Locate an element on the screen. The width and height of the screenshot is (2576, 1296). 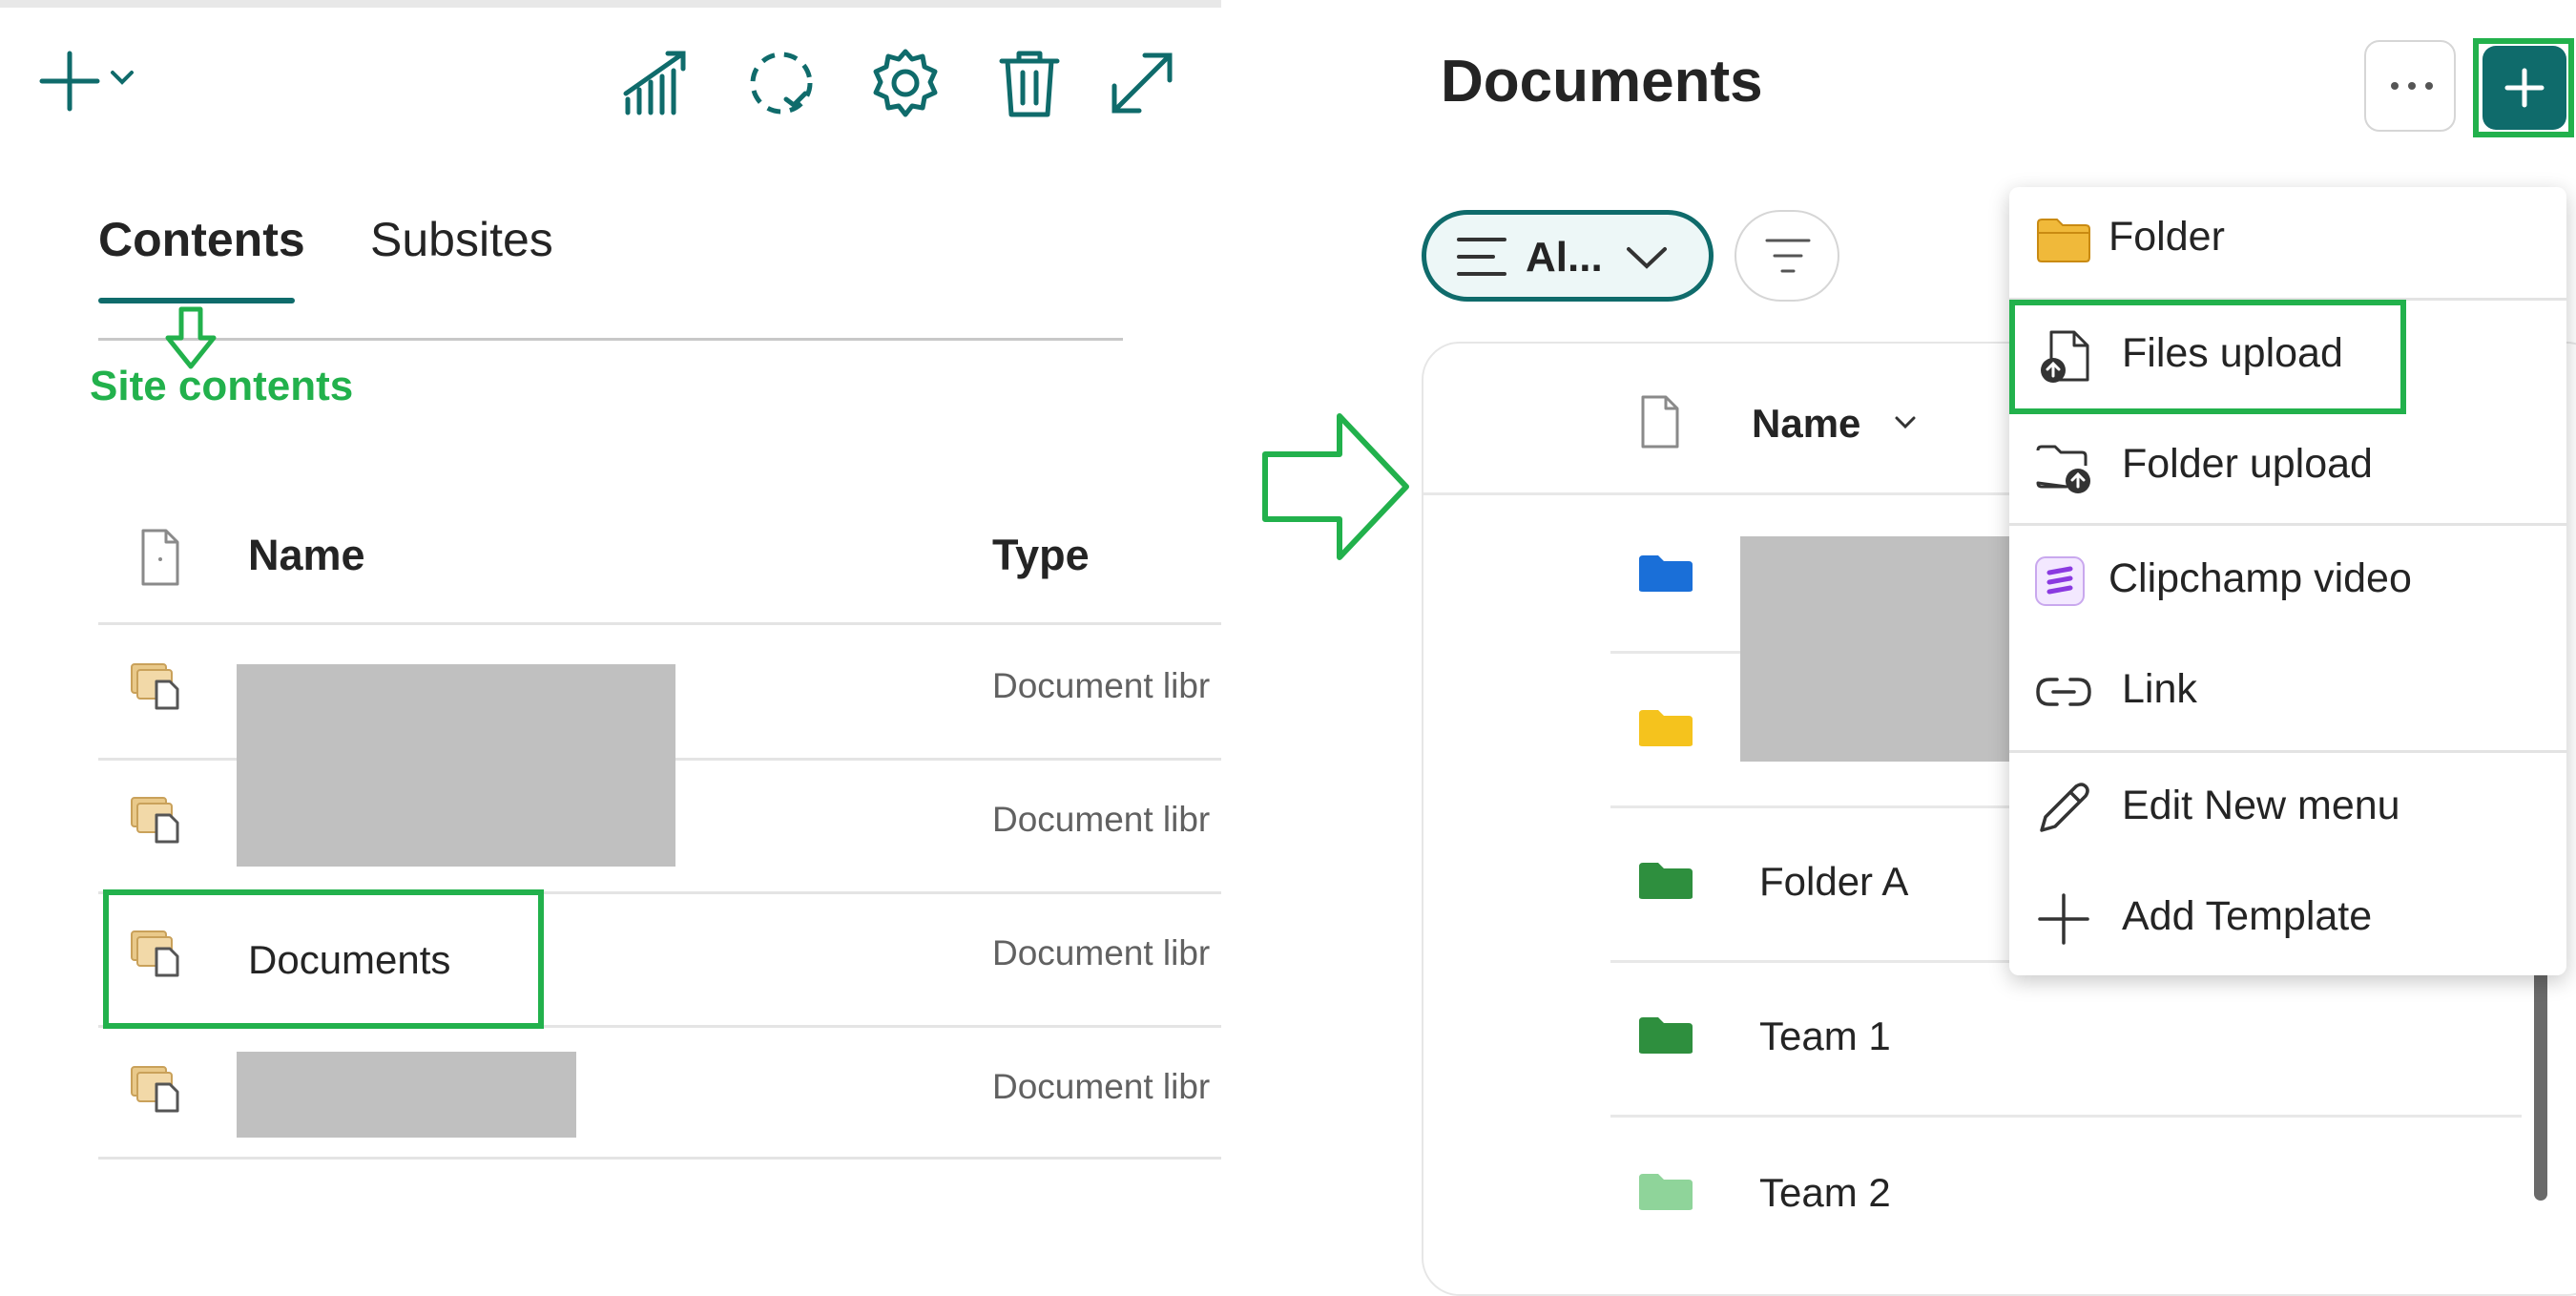
scrollbar is located at coordinates (2540, 1078).